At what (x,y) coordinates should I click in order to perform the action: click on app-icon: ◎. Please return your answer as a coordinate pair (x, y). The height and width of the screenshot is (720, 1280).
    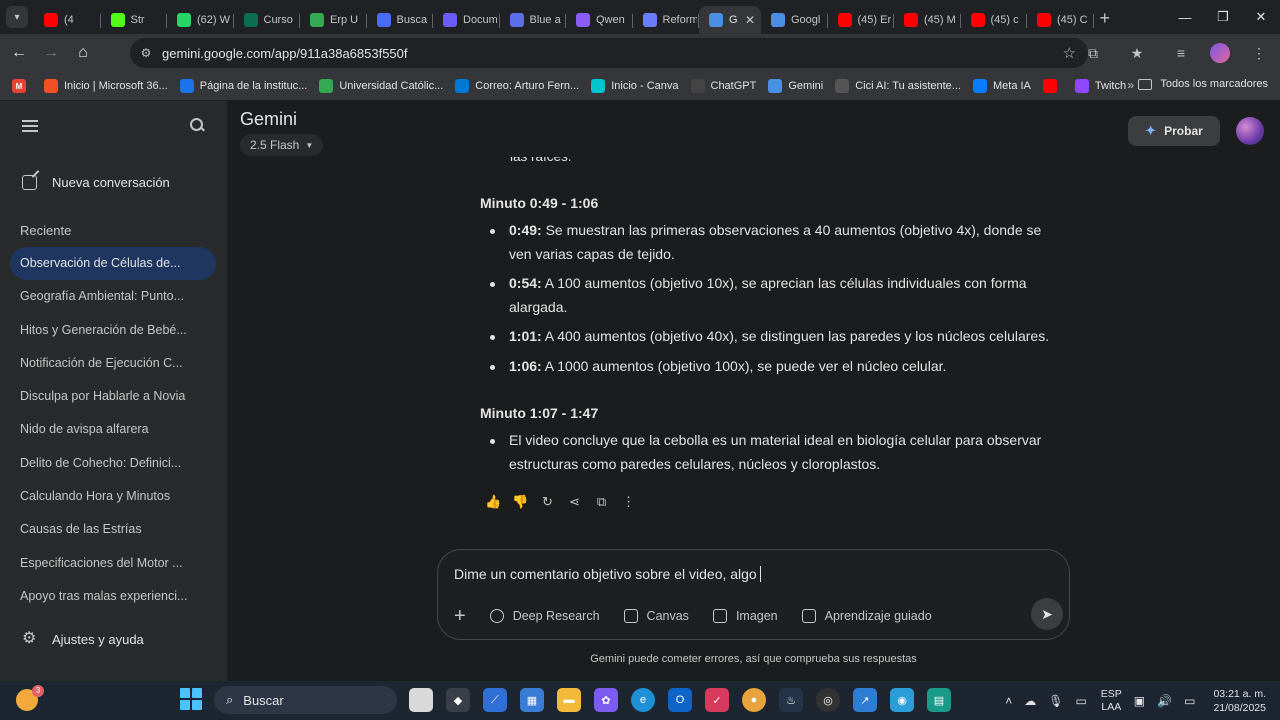
    Looking at the image, I should click on (828, 700).